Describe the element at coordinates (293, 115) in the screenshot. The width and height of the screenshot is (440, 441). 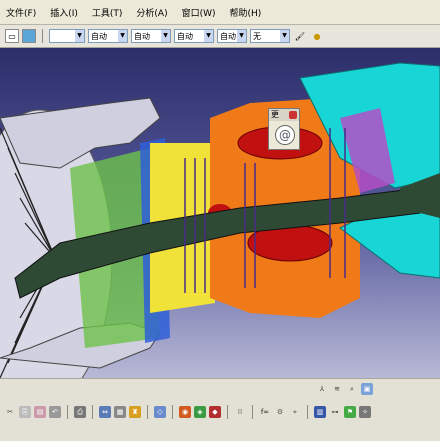
I see `close-icon` at that location.